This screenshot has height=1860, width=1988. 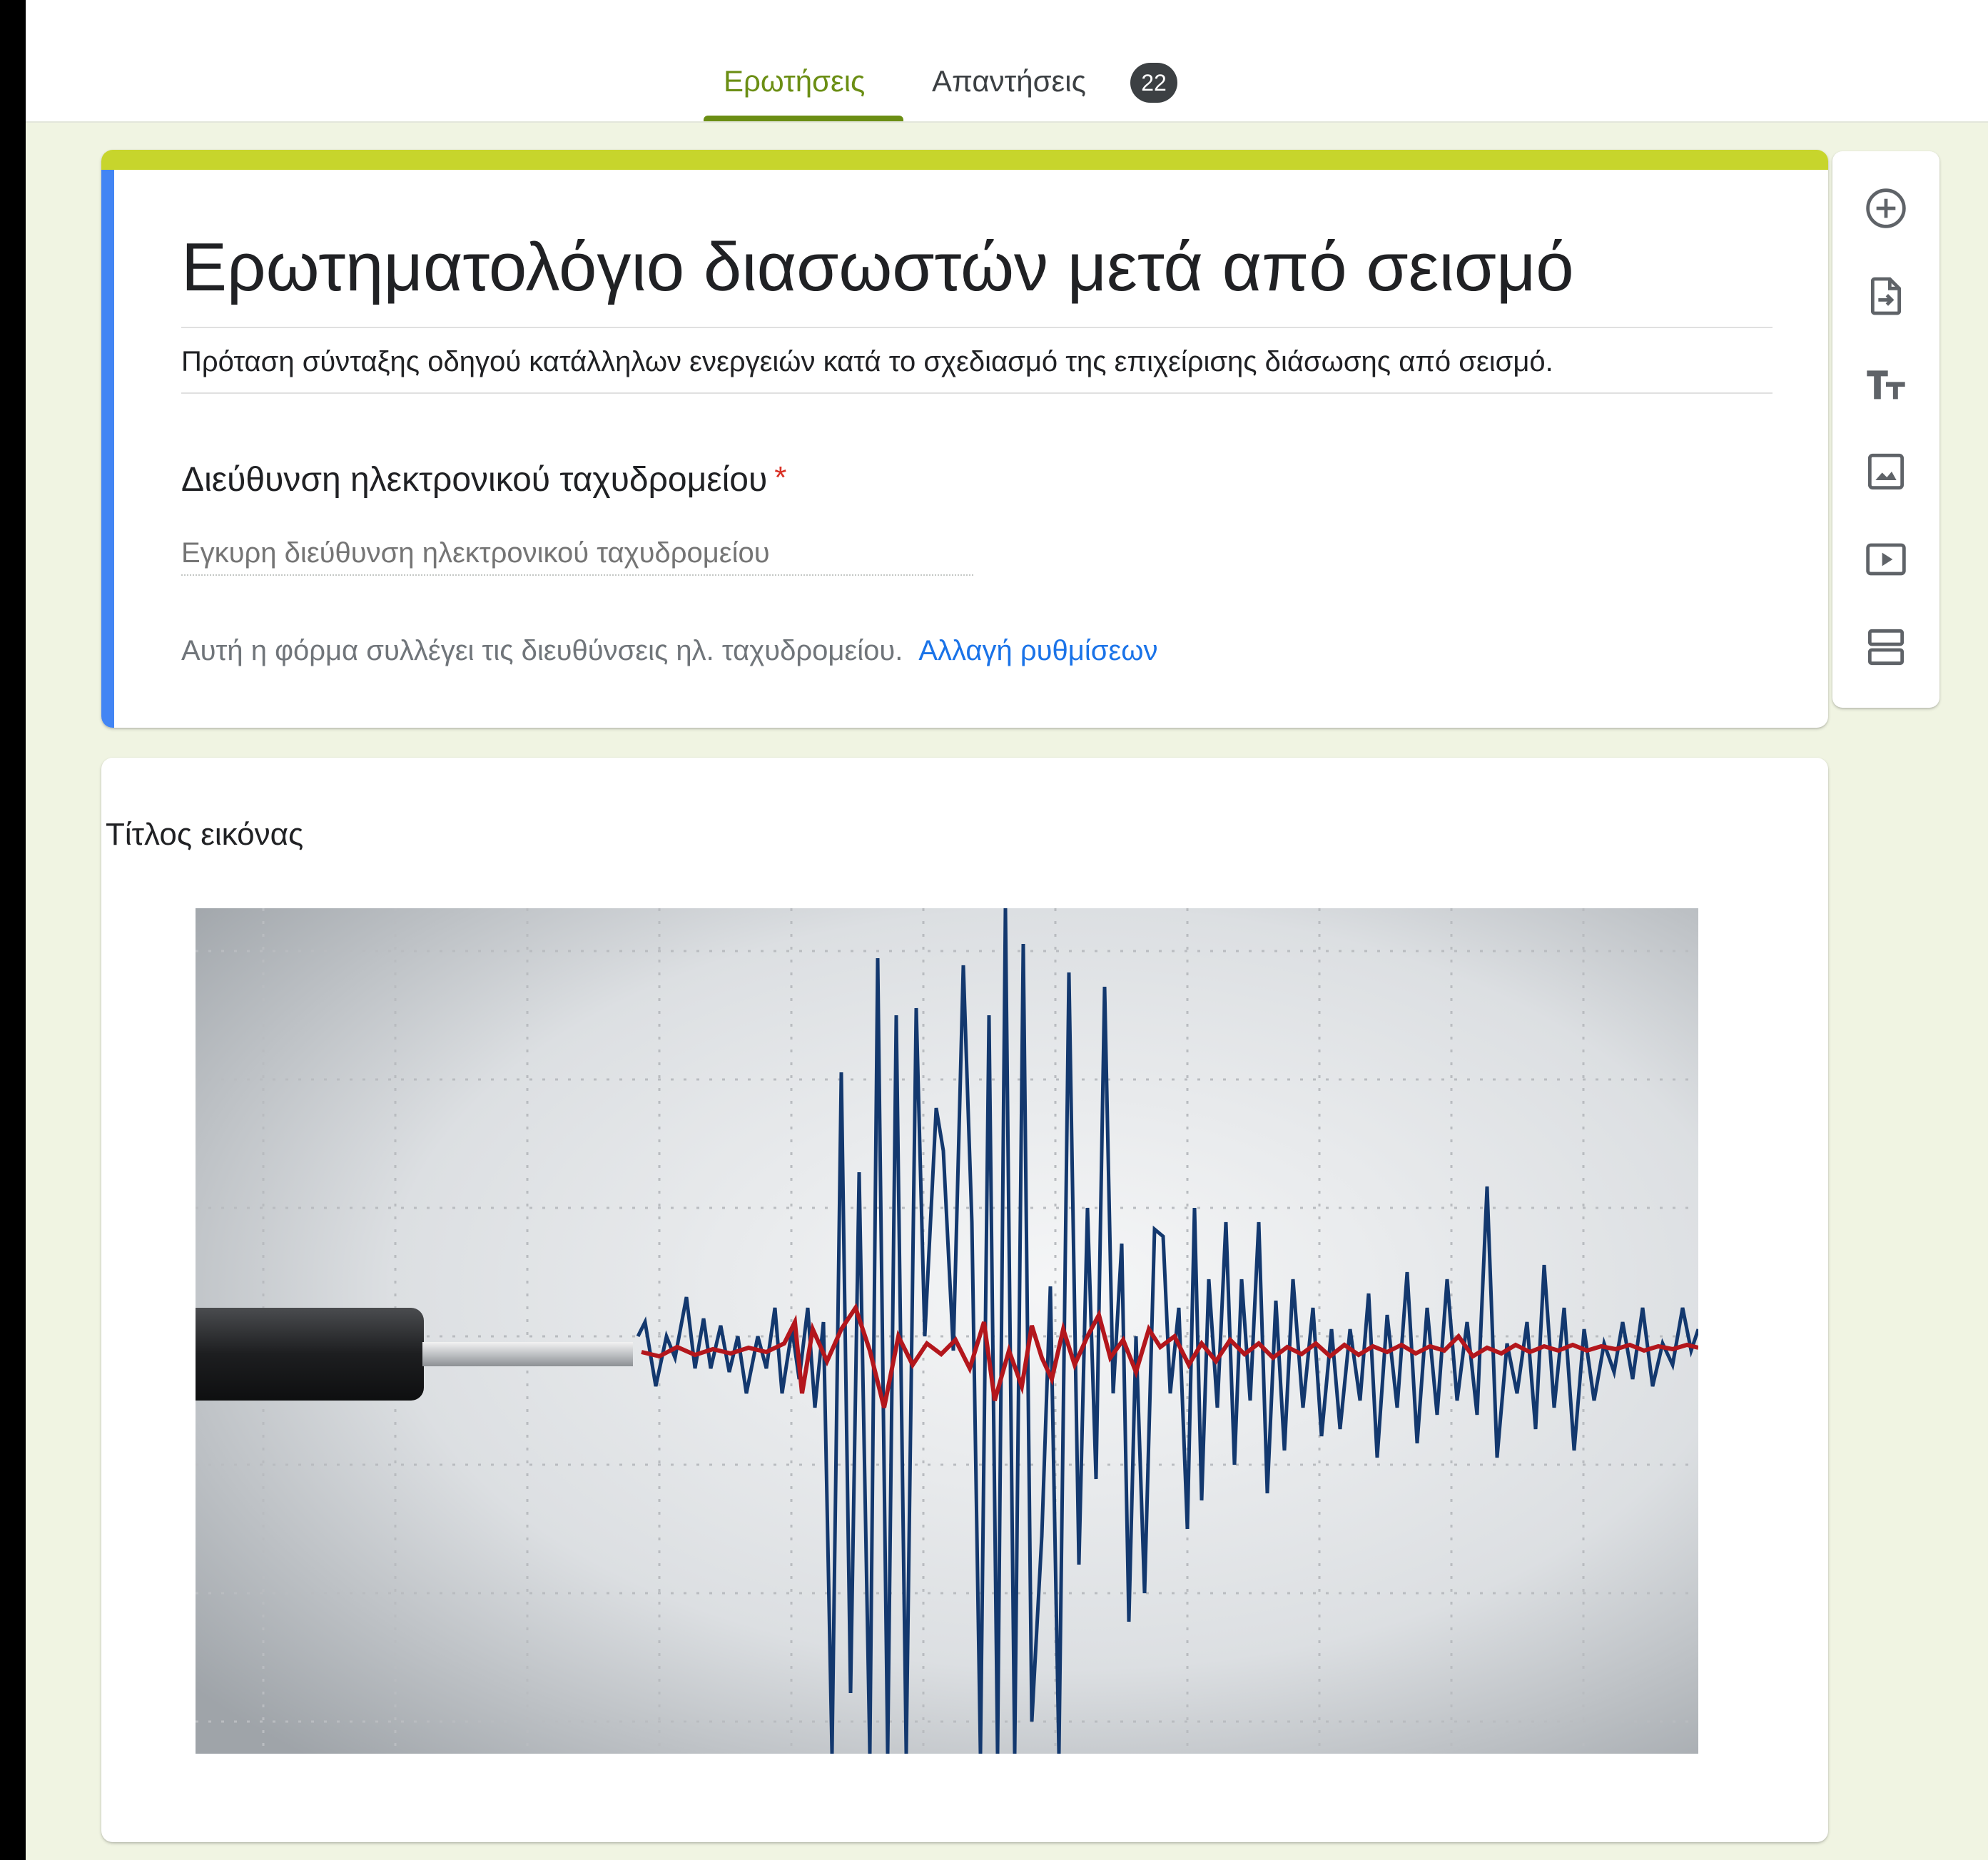 I want to click on responses-count-badge: 22, so click(x=1153, y=83).